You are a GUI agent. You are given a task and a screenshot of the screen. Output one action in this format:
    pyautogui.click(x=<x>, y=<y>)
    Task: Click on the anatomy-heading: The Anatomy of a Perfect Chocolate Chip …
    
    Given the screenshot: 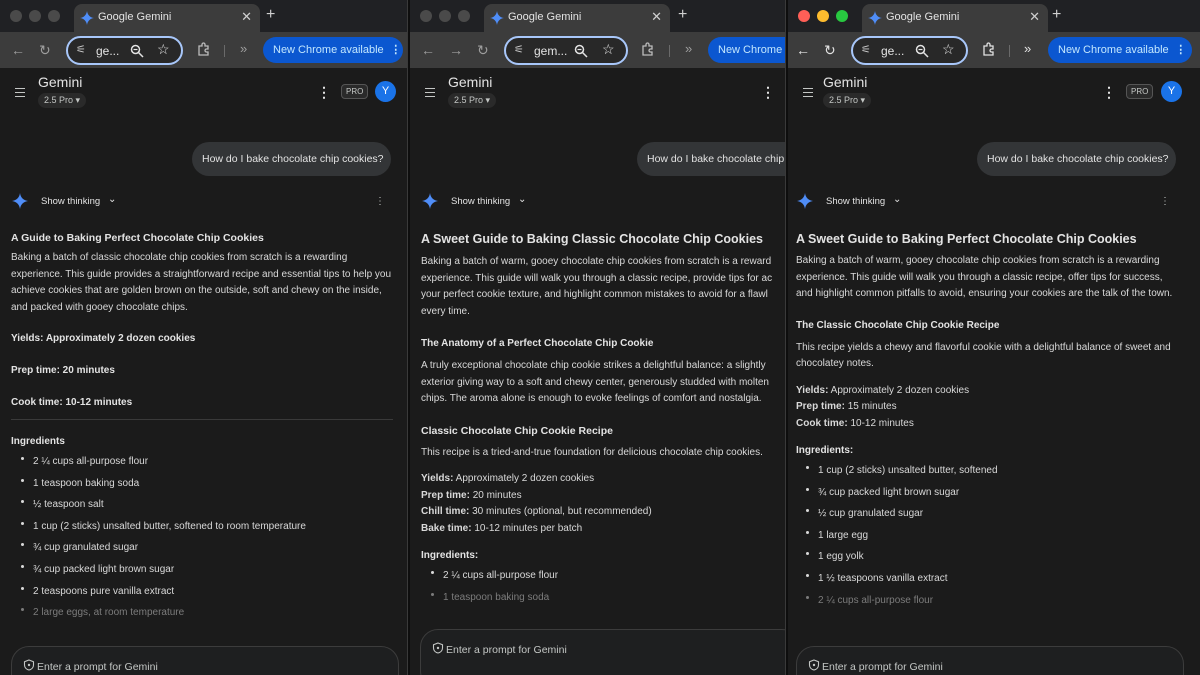 What is the action you would take?
    pyautogui.click(x=537, y=343)
    